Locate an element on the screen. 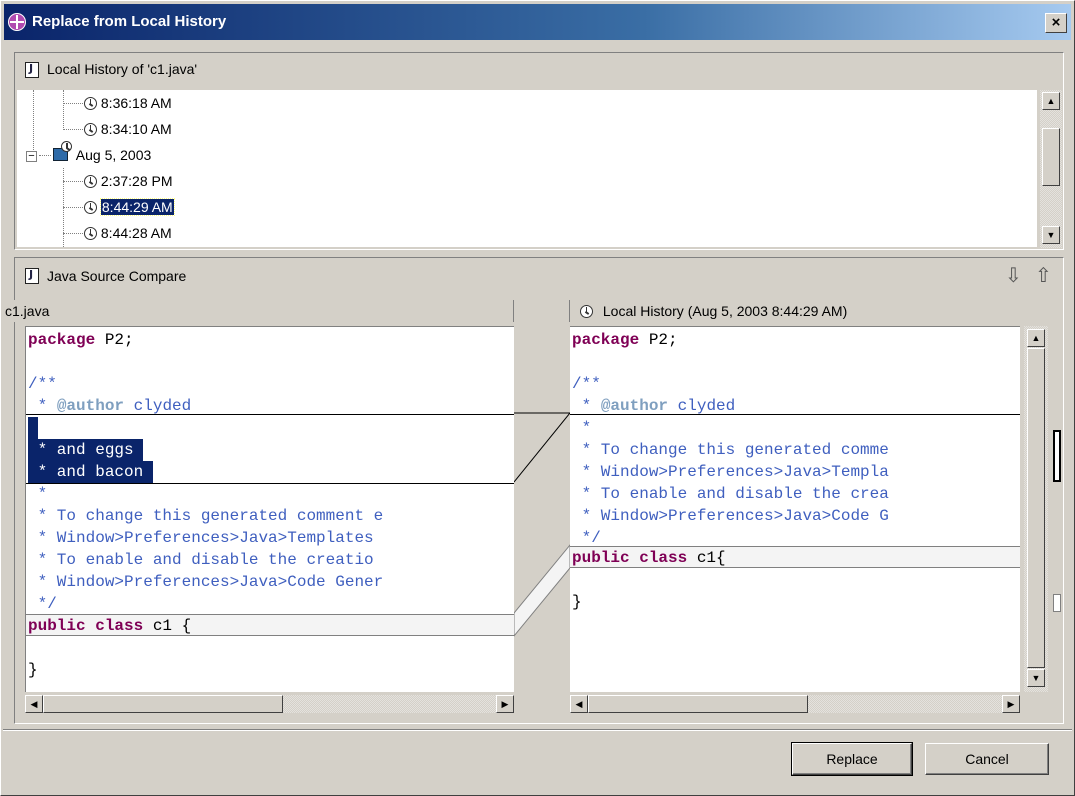 This screenshot has height=796, width=1075. code-line: * To change this generated comment e is located at coordinates (206, 516).